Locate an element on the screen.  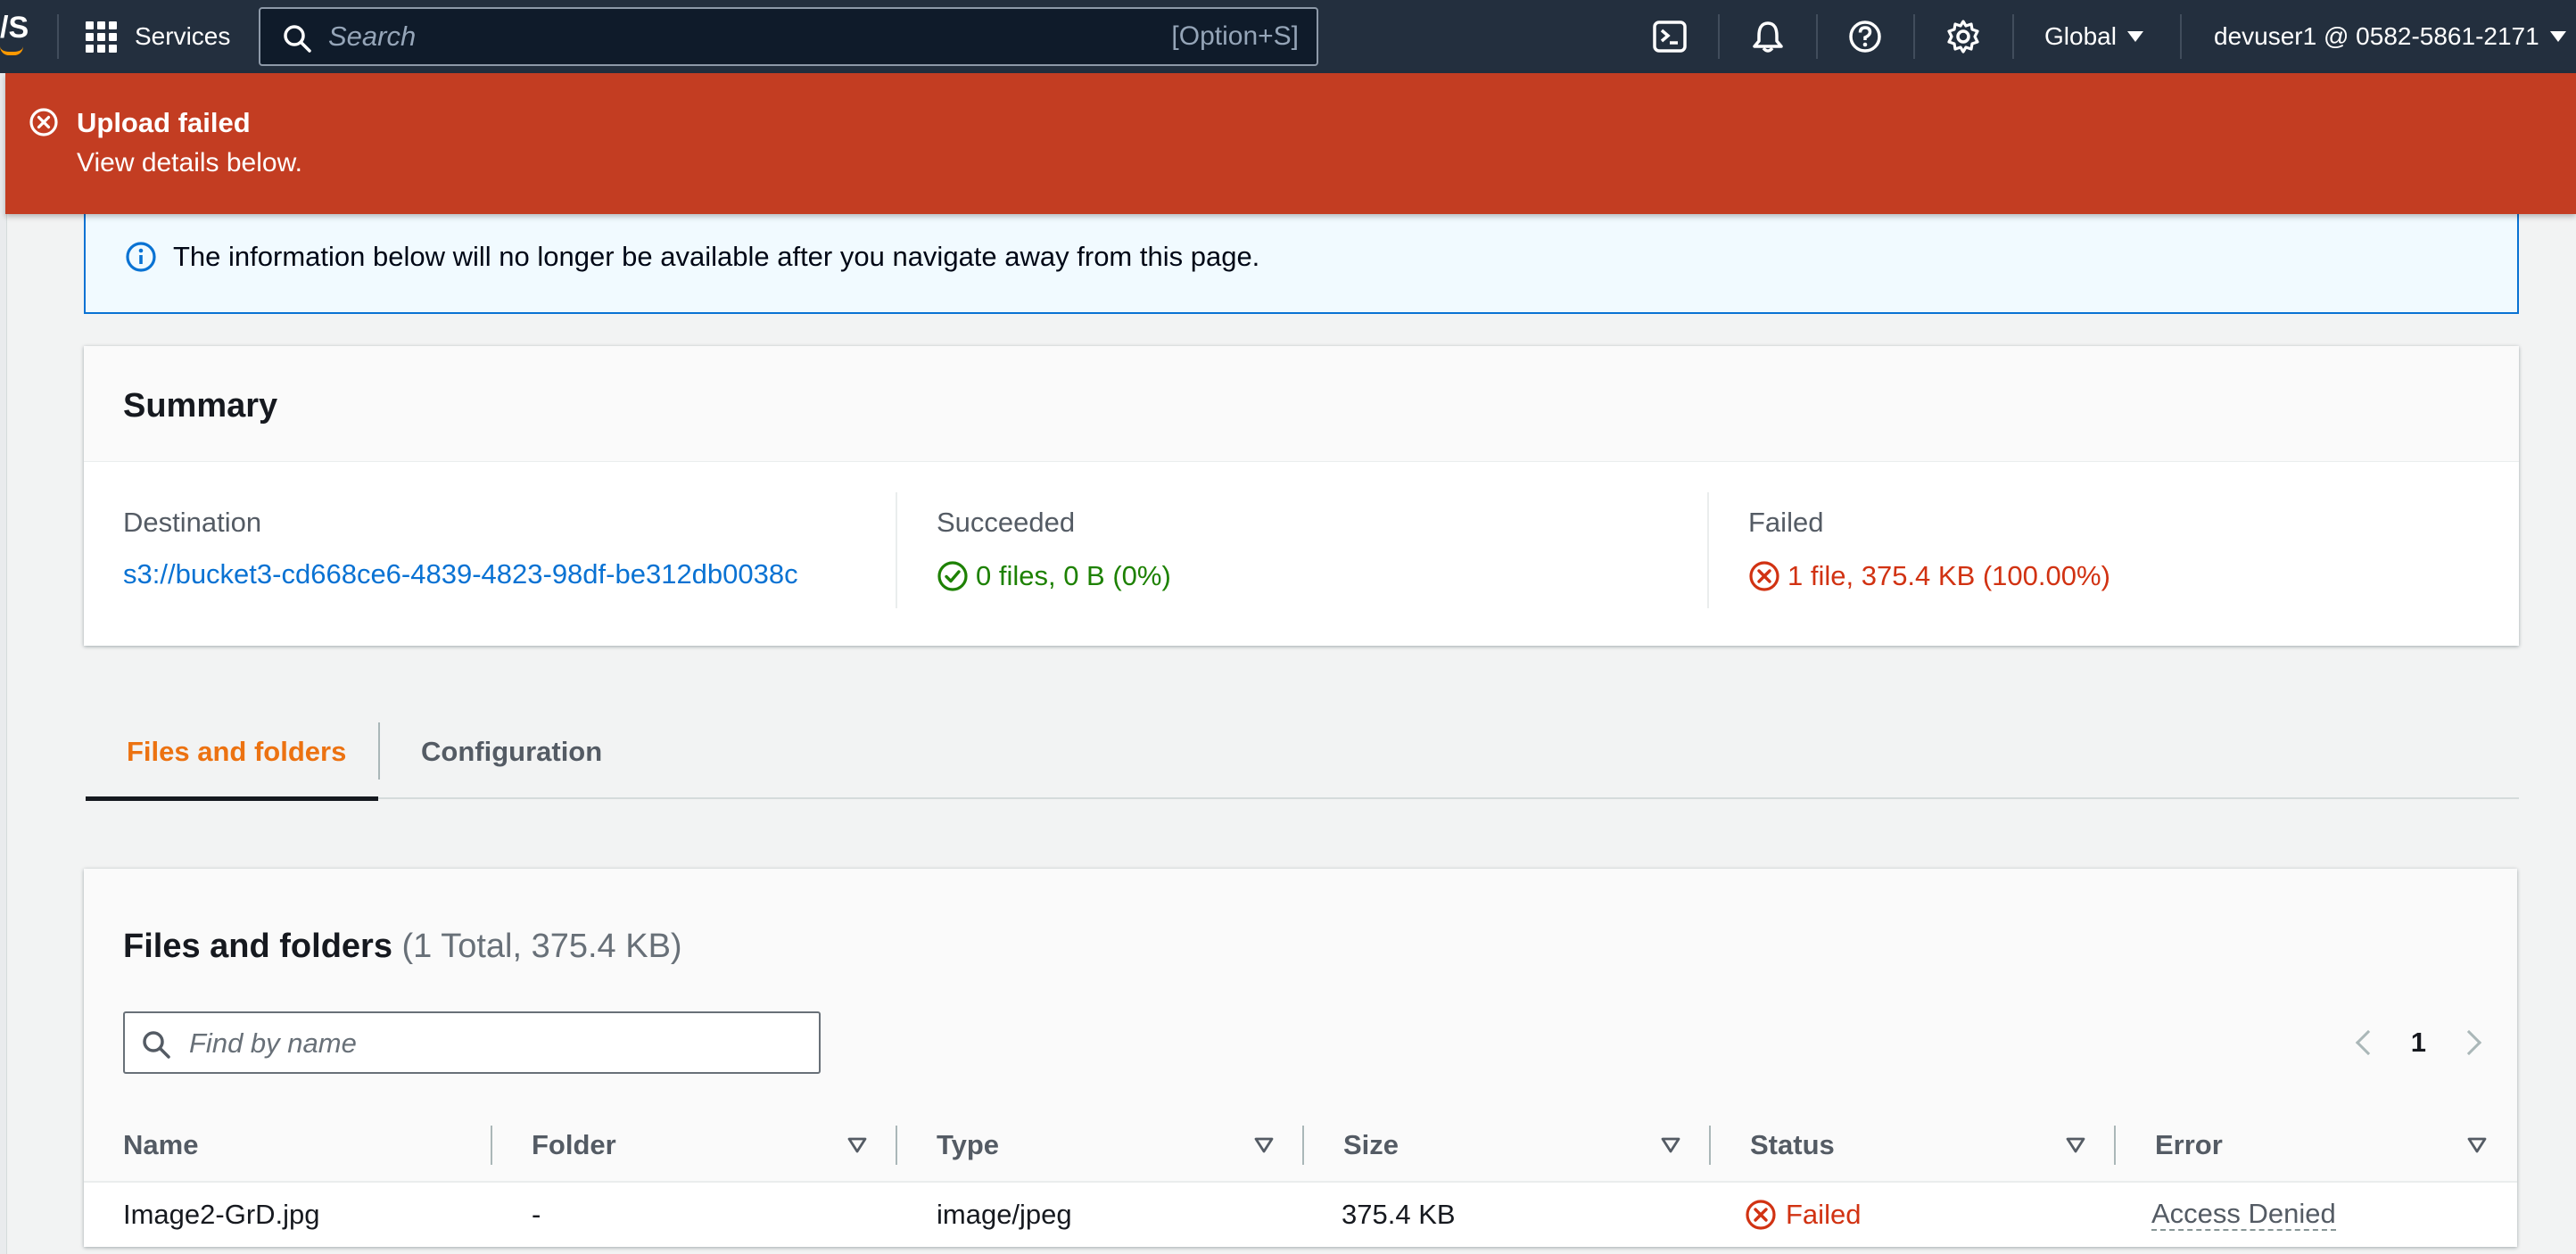
region-selector: Global is located at coordinates (2094, 36).